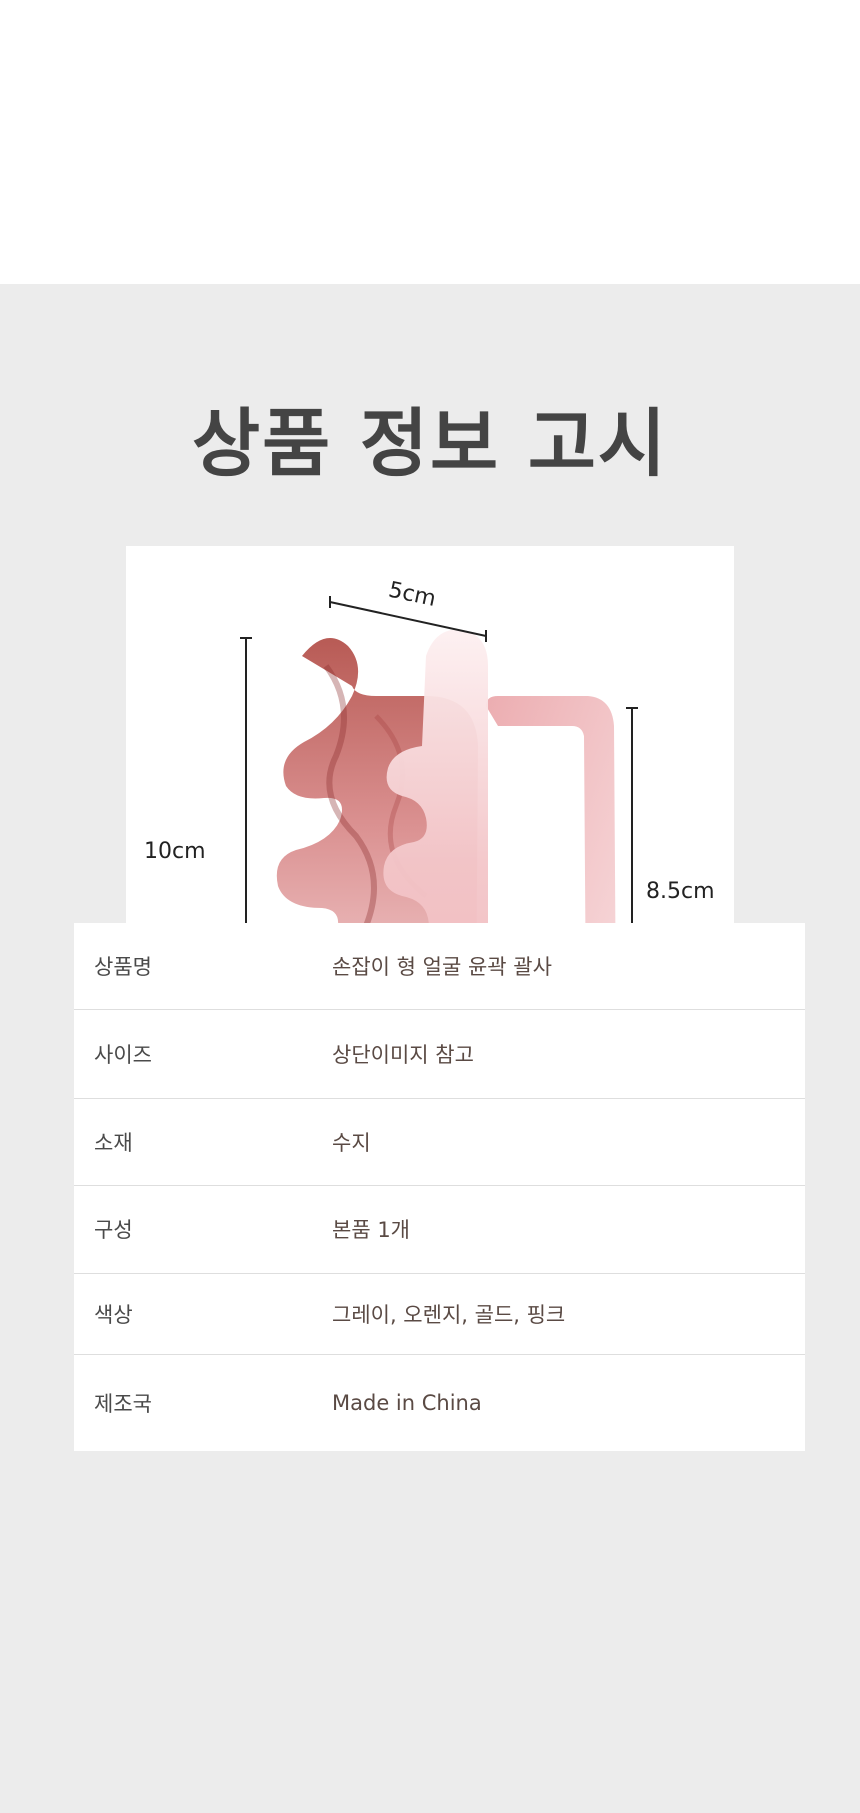 This screenshot has width=860, height=1813. Describe the element at coordinates (680, 891) in the screenshot. I see `handle-height-label: 8.5cm` at that location.